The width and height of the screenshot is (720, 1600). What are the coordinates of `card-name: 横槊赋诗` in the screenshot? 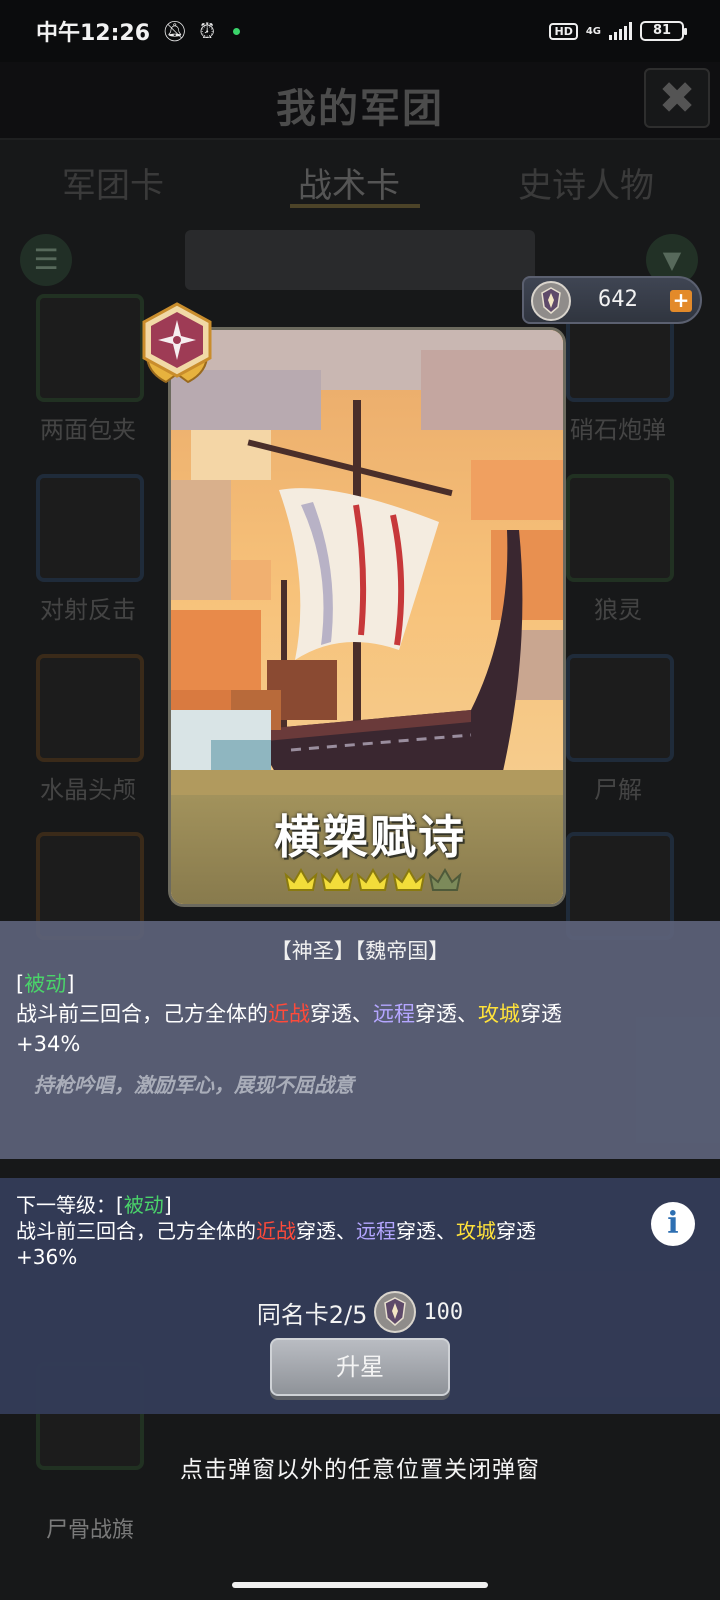 It's located at (370, 837).